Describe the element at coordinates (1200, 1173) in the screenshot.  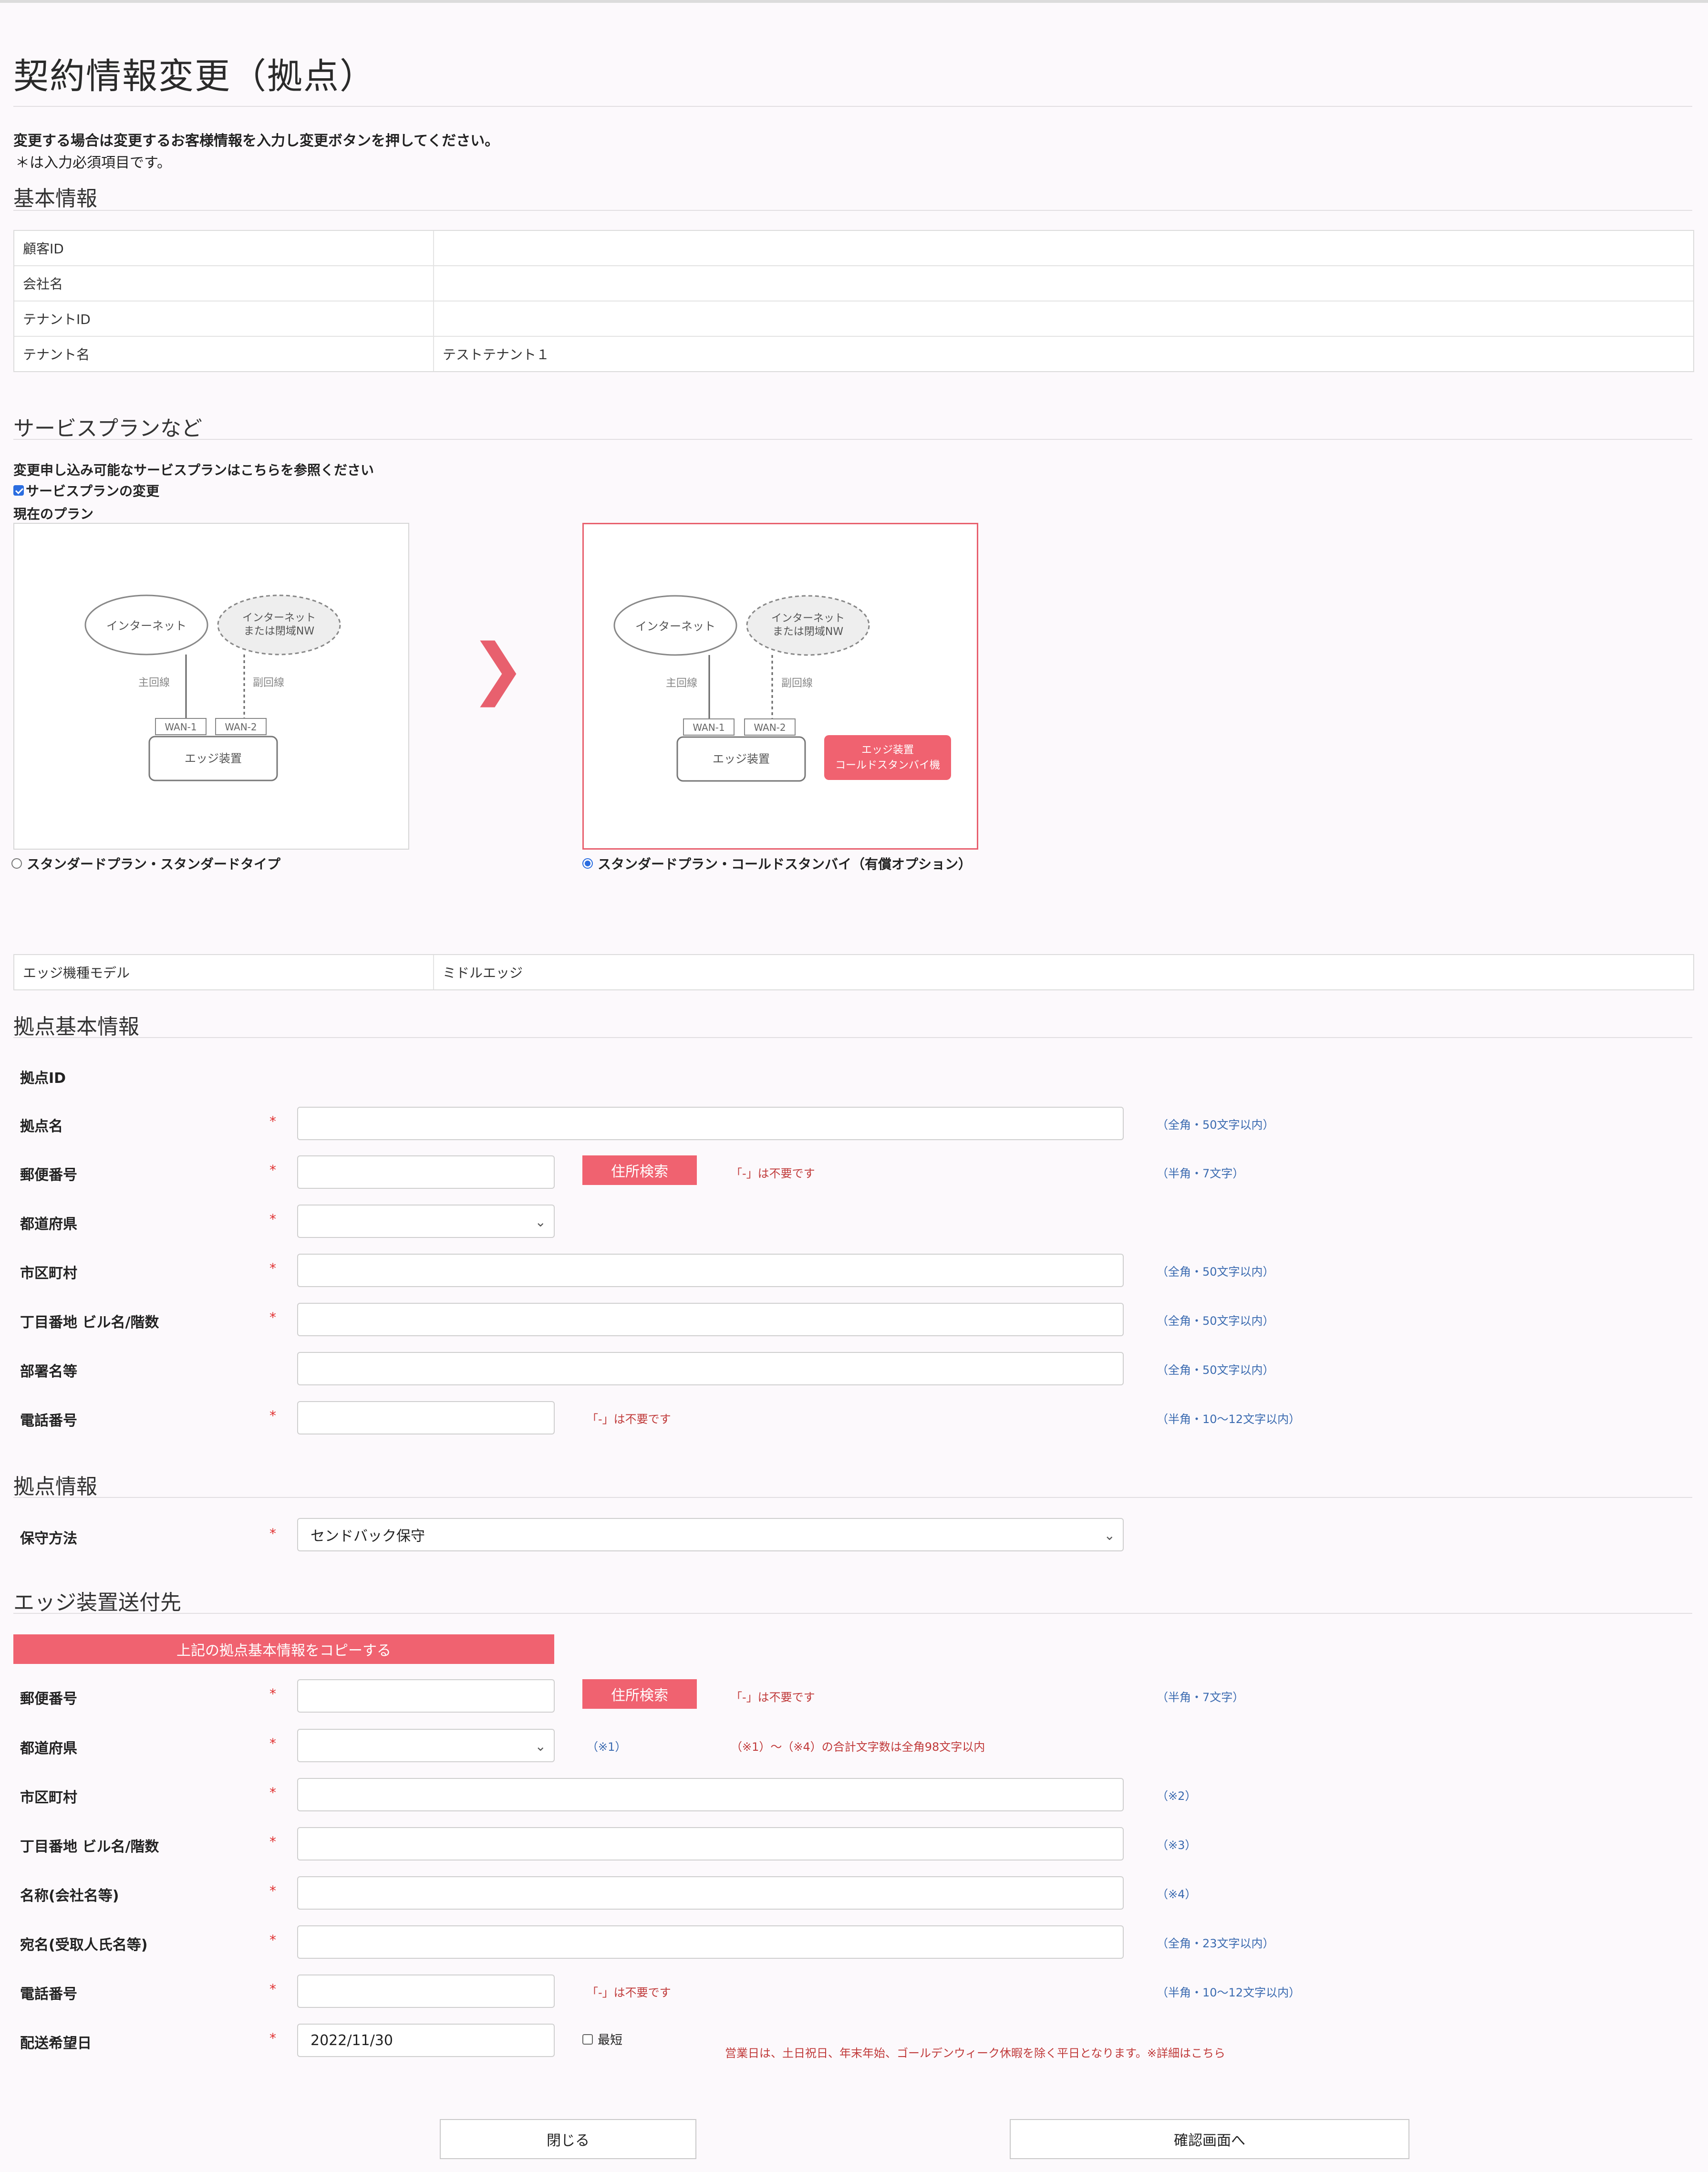
I see `postal-hint: （半角・7文字）` at that location.